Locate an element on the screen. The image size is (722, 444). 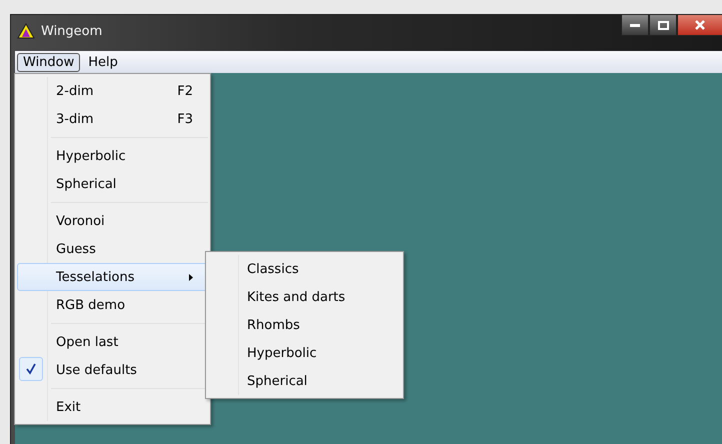
maximize-icon is located at coordinates (663, 25).